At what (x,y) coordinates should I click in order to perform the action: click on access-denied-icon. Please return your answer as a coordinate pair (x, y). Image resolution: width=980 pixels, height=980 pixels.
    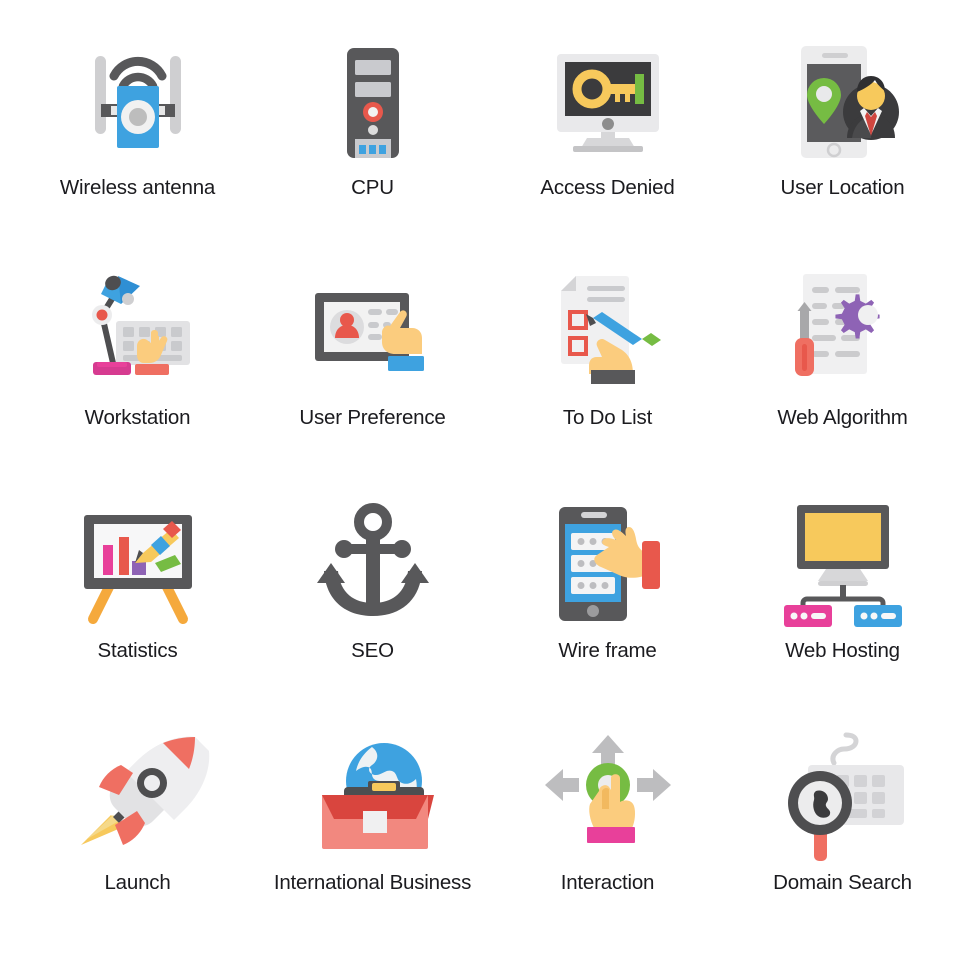
    Looking at the image, I should click on (608, 103).